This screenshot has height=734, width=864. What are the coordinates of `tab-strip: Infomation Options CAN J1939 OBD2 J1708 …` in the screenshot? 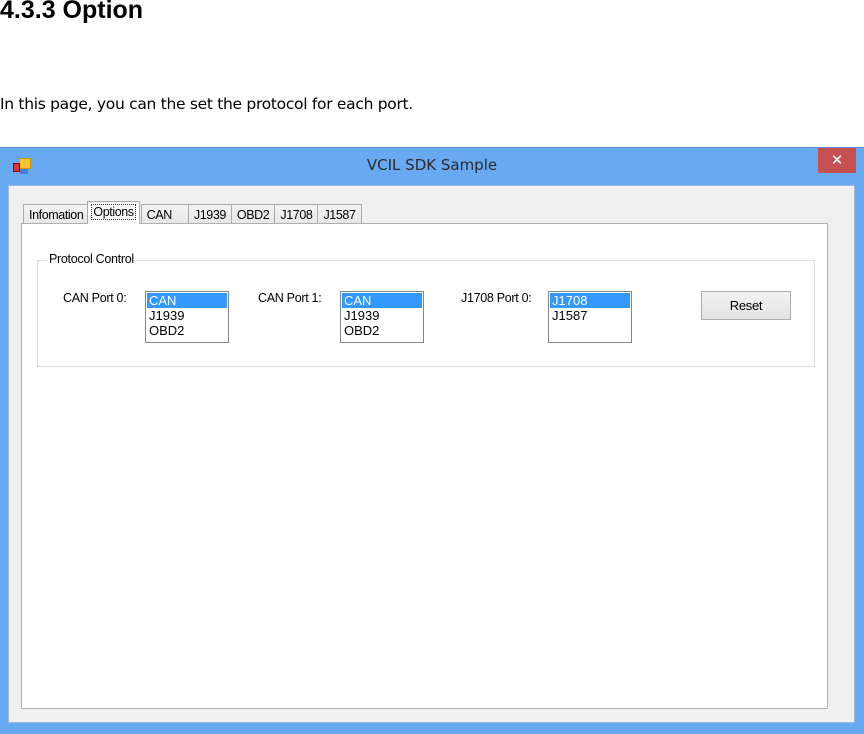 It's located at (192, 212).